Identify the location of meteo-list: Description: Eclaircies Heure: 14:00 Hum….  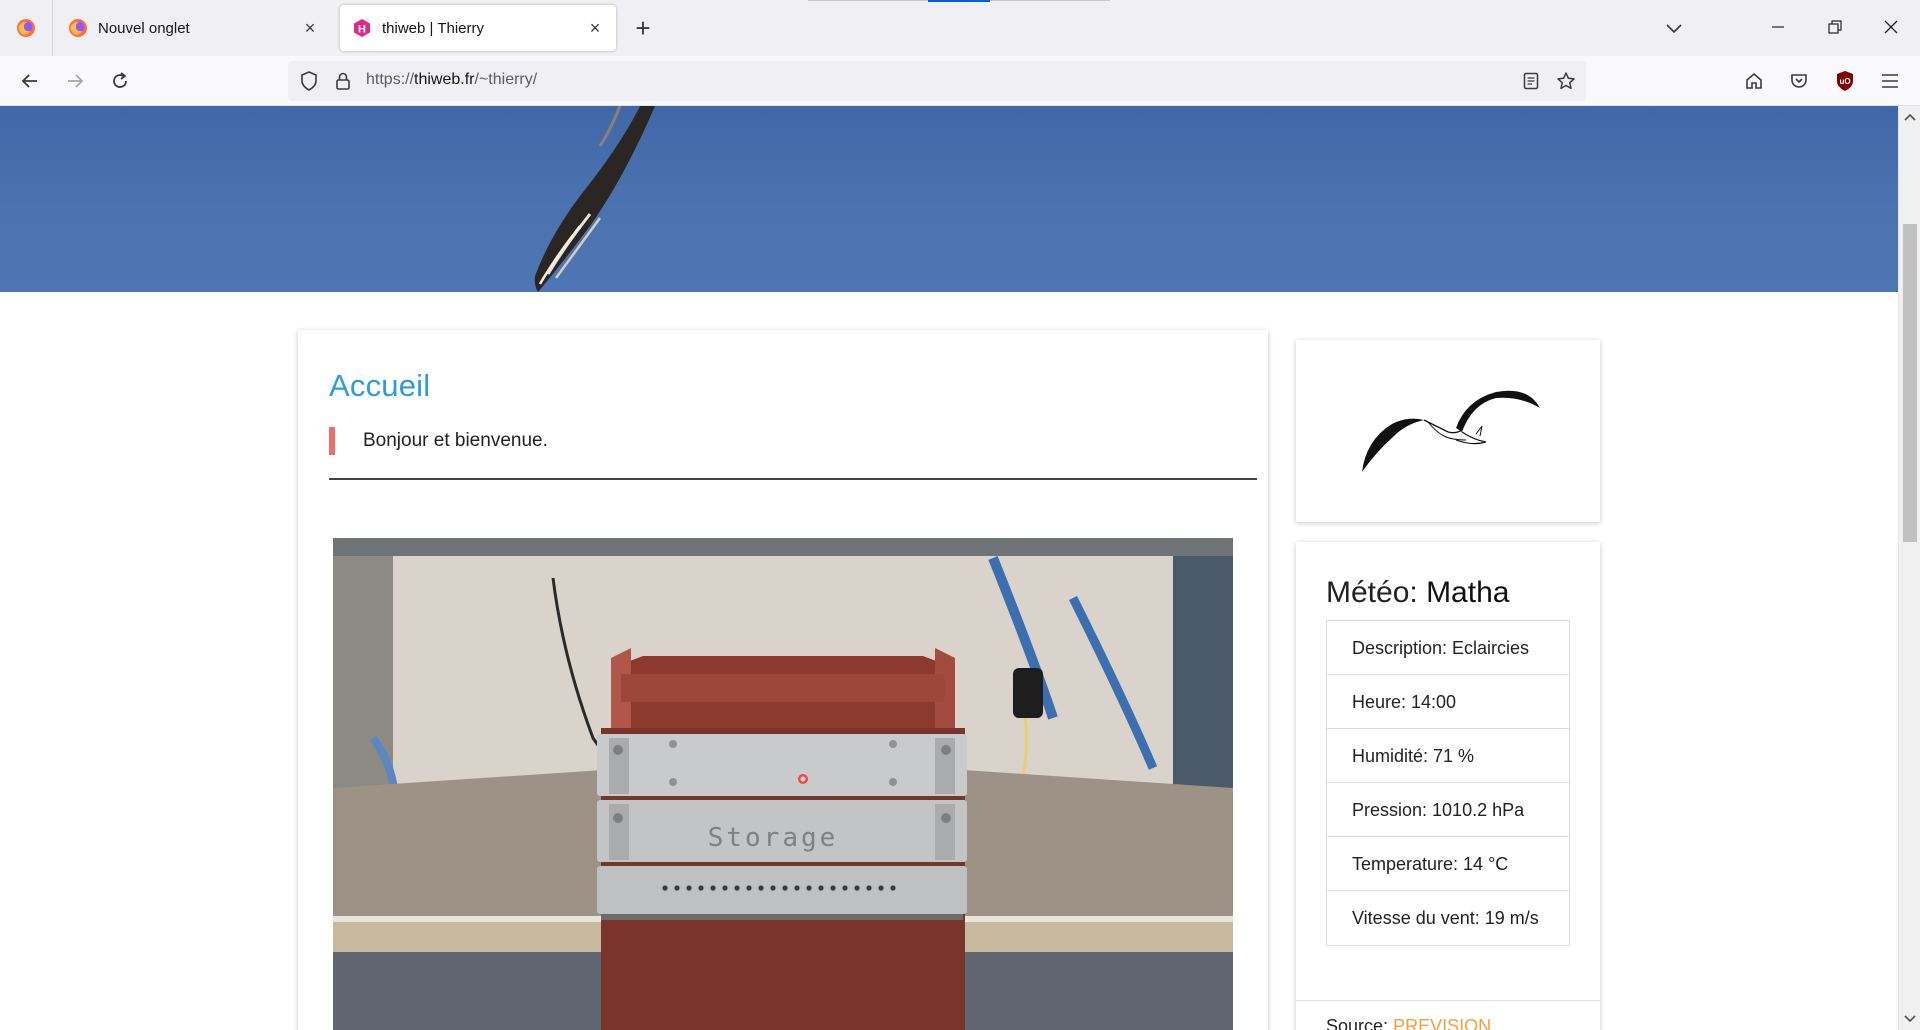
(1448, 783).